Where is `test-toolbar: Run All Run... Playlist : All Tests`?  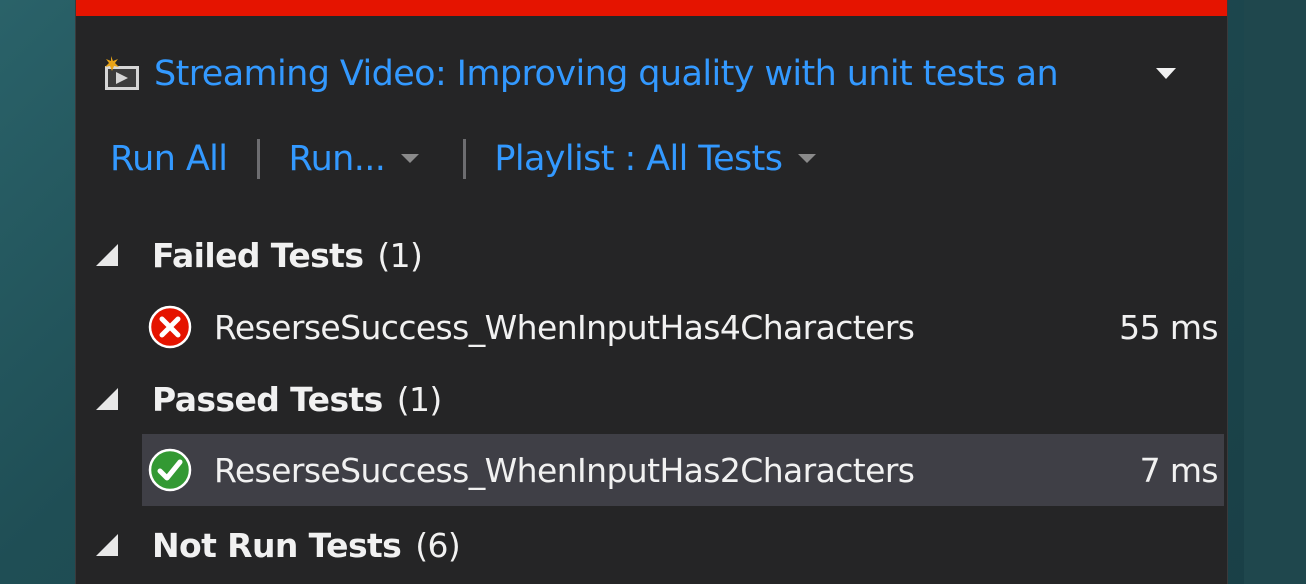
test-toolbar: Run All Run... Playlist : All Tests is located at coordinates (464, 159).